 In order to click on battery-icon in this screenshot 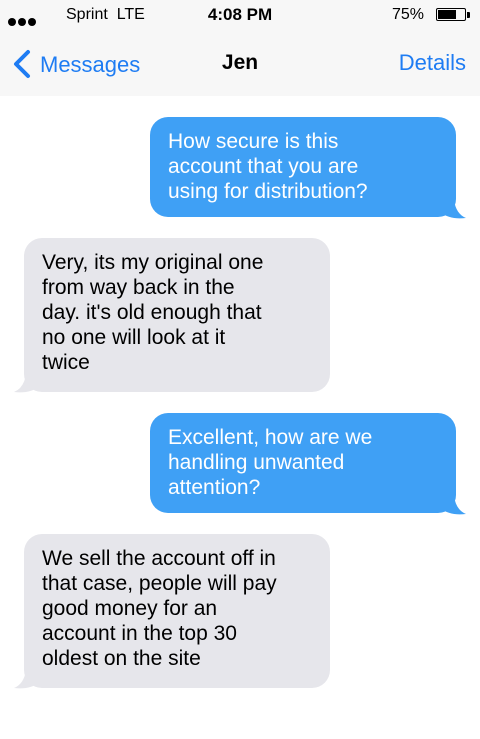, I will do `click(451, 14)`.